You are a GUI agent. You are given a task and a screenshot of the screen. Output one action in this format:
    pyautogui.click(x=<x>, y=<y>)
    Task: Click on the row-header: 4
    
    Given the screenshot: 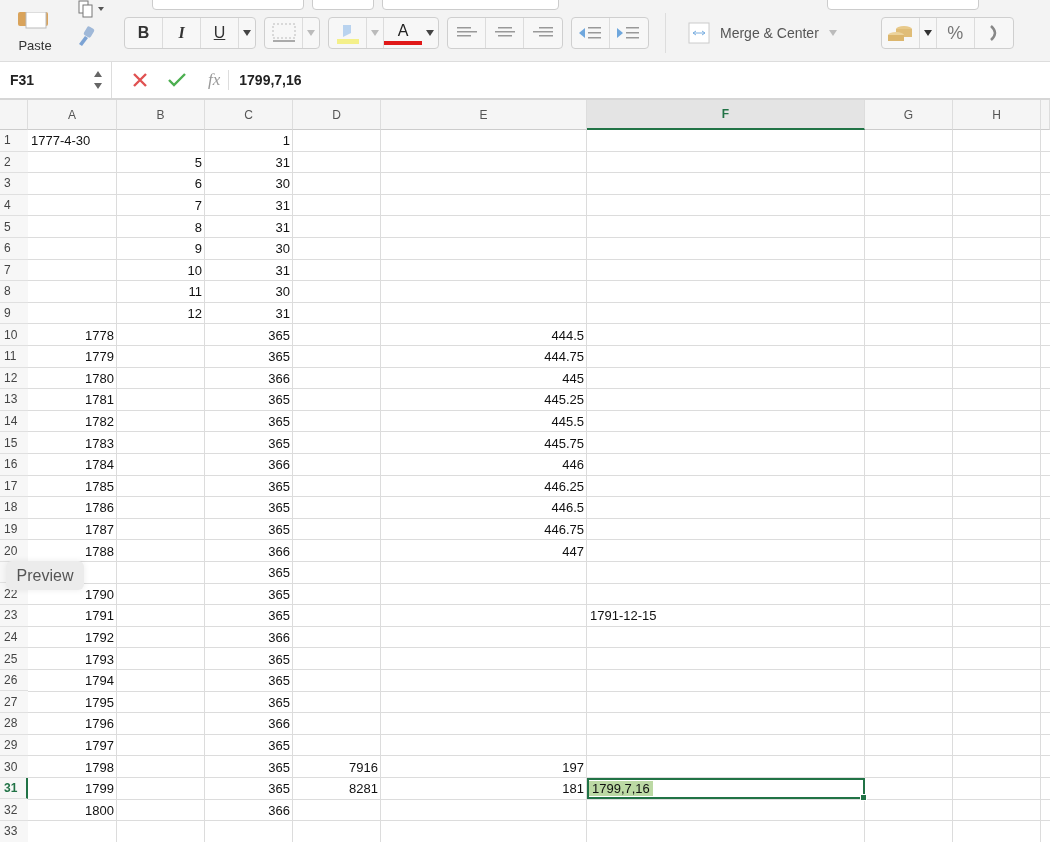 What is the action you would take?
    pyautogui.click(x=14, y=205)
    